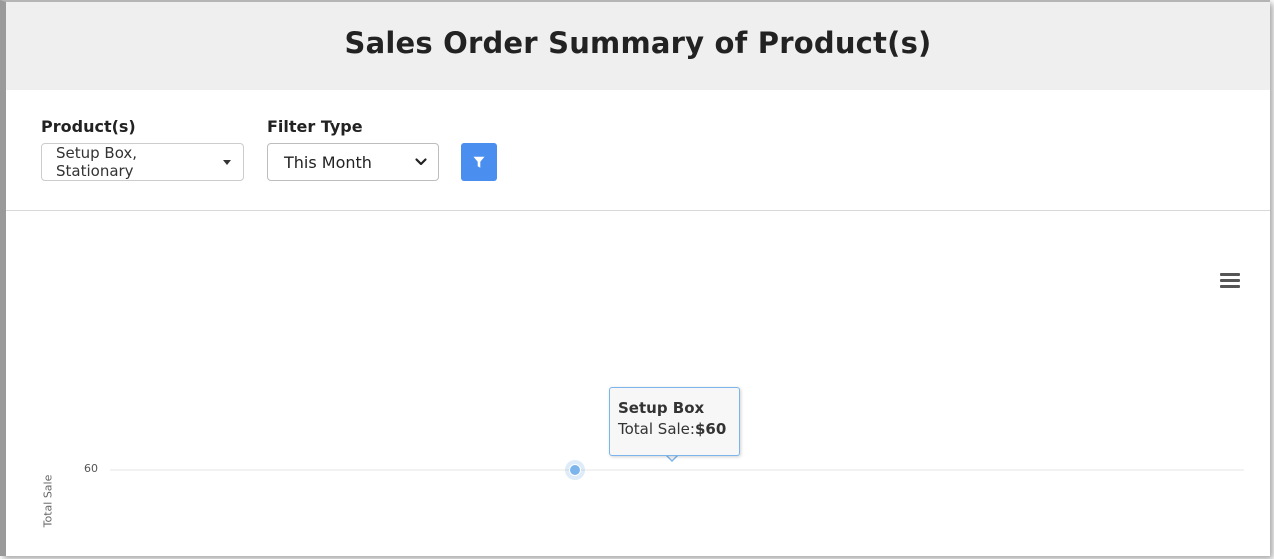  Describe the element at coordinates (421, 162) in the screenshot. I see `chevron-down-icon` at that location.